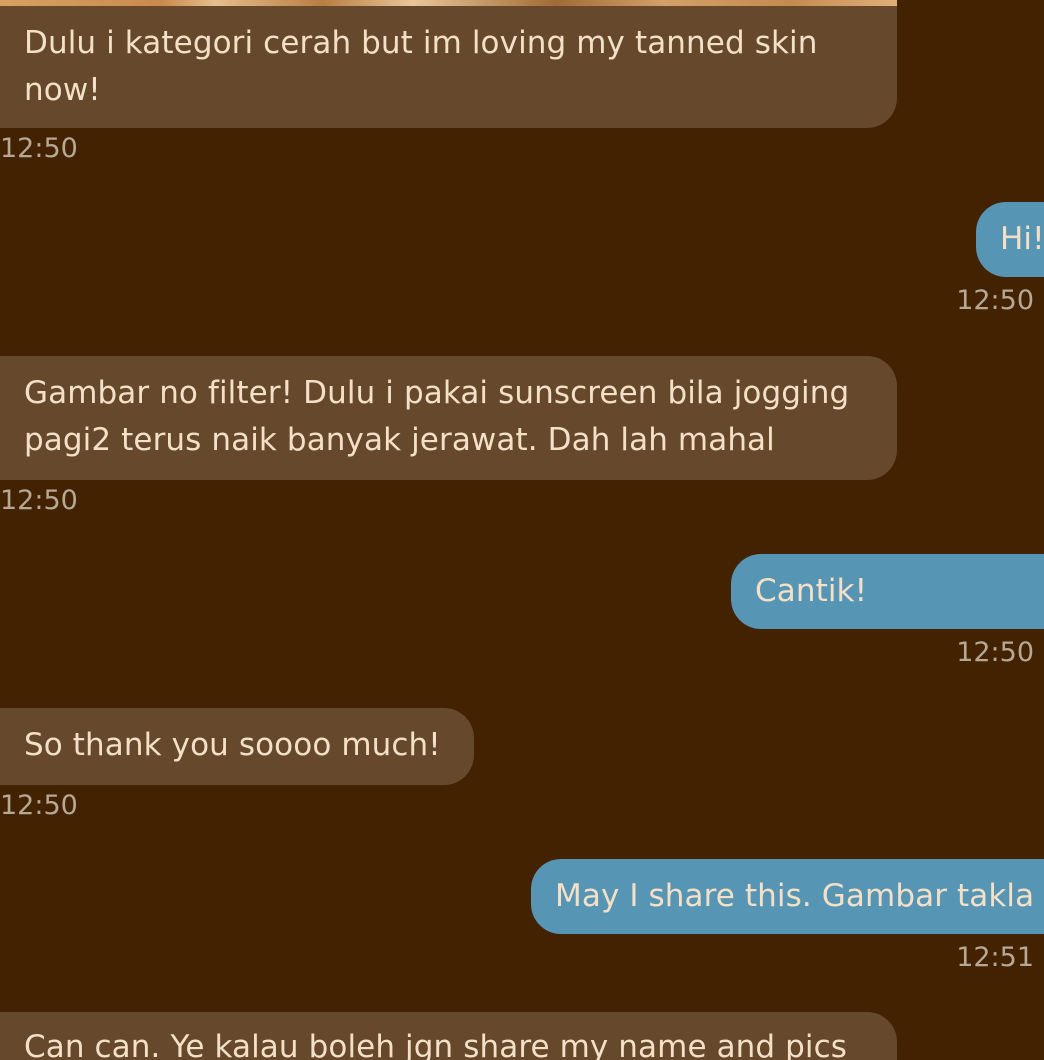  I want to click on message-bubble-incoming: So thank you soooo much!, so click(237, 746).